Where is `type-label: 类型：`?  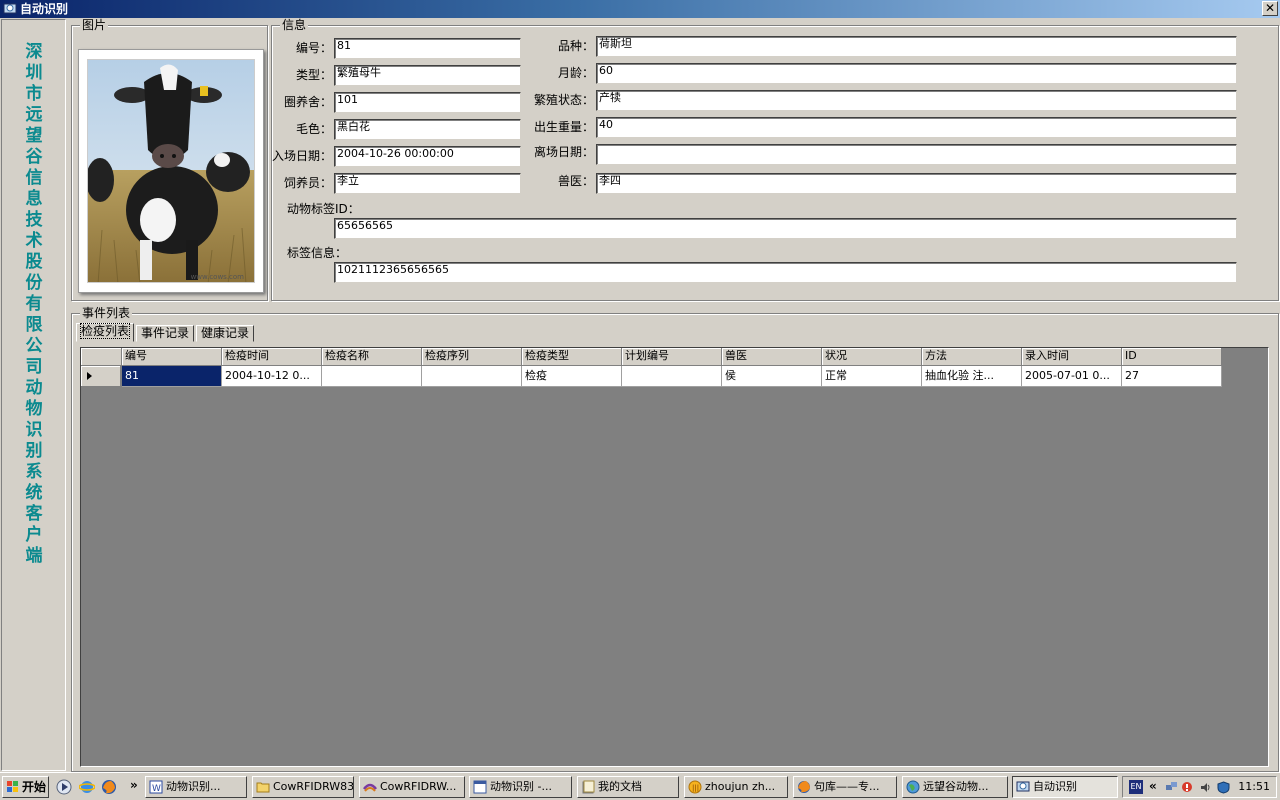
type-label: 类型： is located at coordinates (313, 75).